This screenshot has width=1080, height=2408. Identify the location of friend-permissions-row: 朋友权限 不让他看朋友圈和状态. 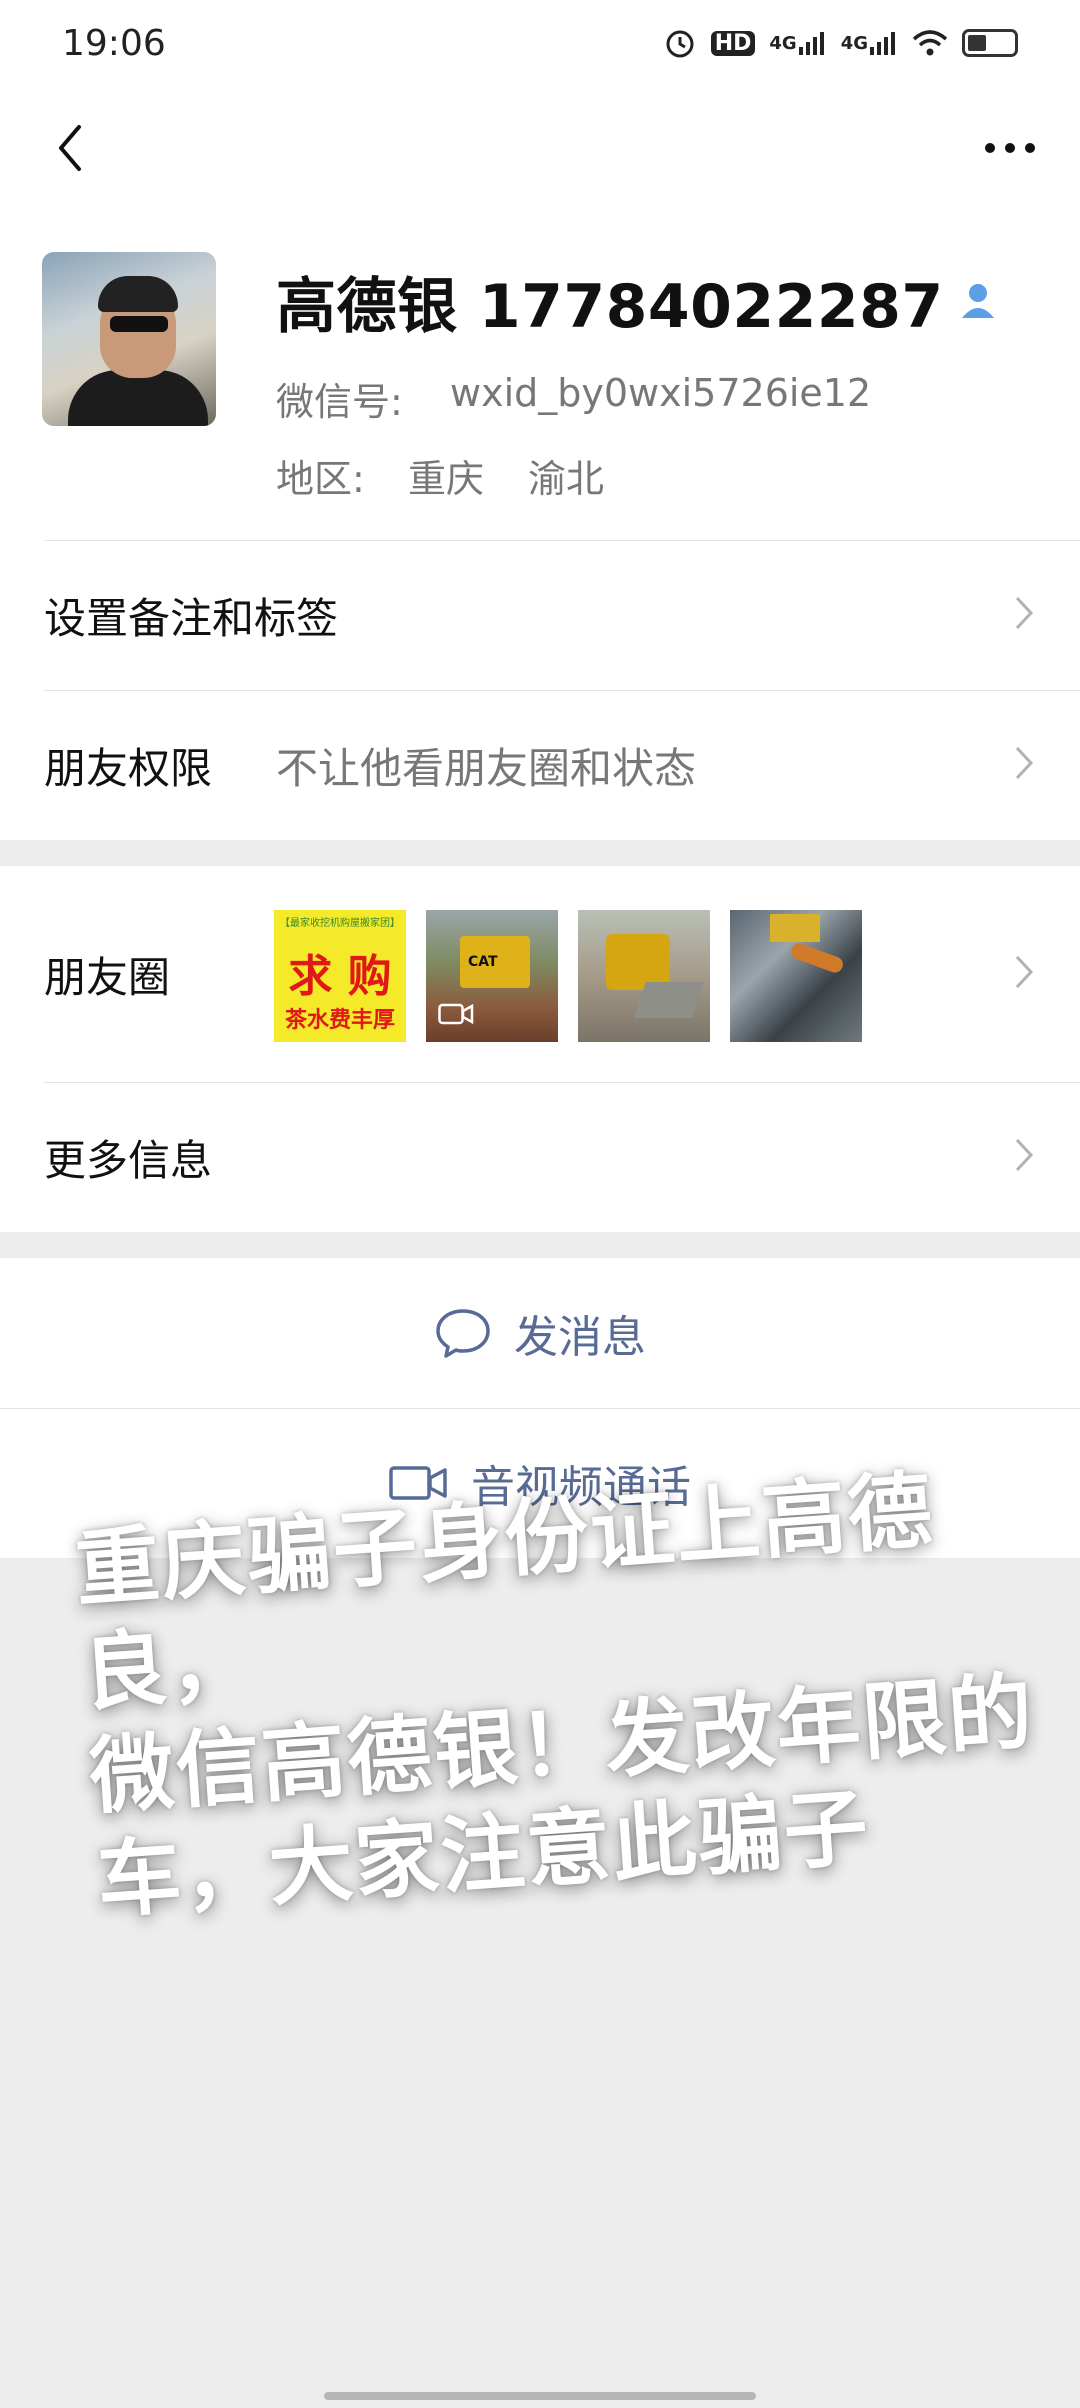
(540, 765).